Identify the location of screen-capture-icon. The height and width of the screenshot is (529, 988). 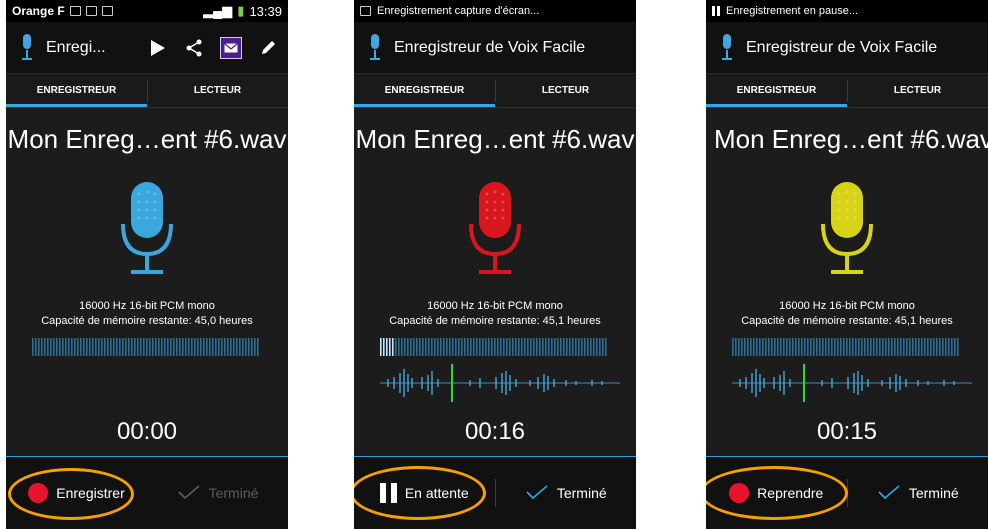
(365, 11).